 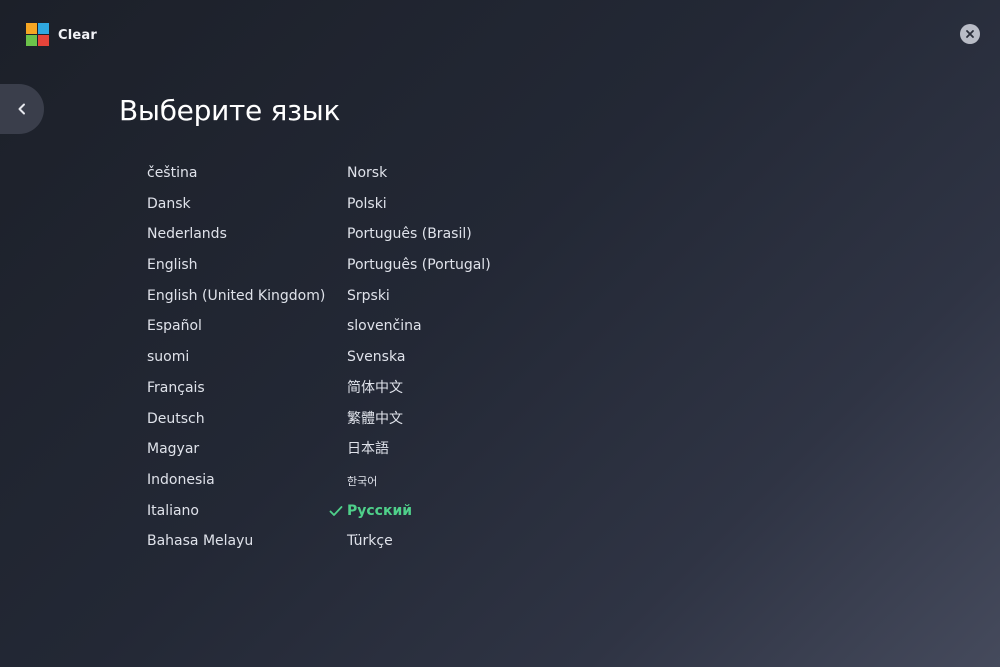 I want to click on language-option-norwegian: Norsk, so click(x=419, y=175).